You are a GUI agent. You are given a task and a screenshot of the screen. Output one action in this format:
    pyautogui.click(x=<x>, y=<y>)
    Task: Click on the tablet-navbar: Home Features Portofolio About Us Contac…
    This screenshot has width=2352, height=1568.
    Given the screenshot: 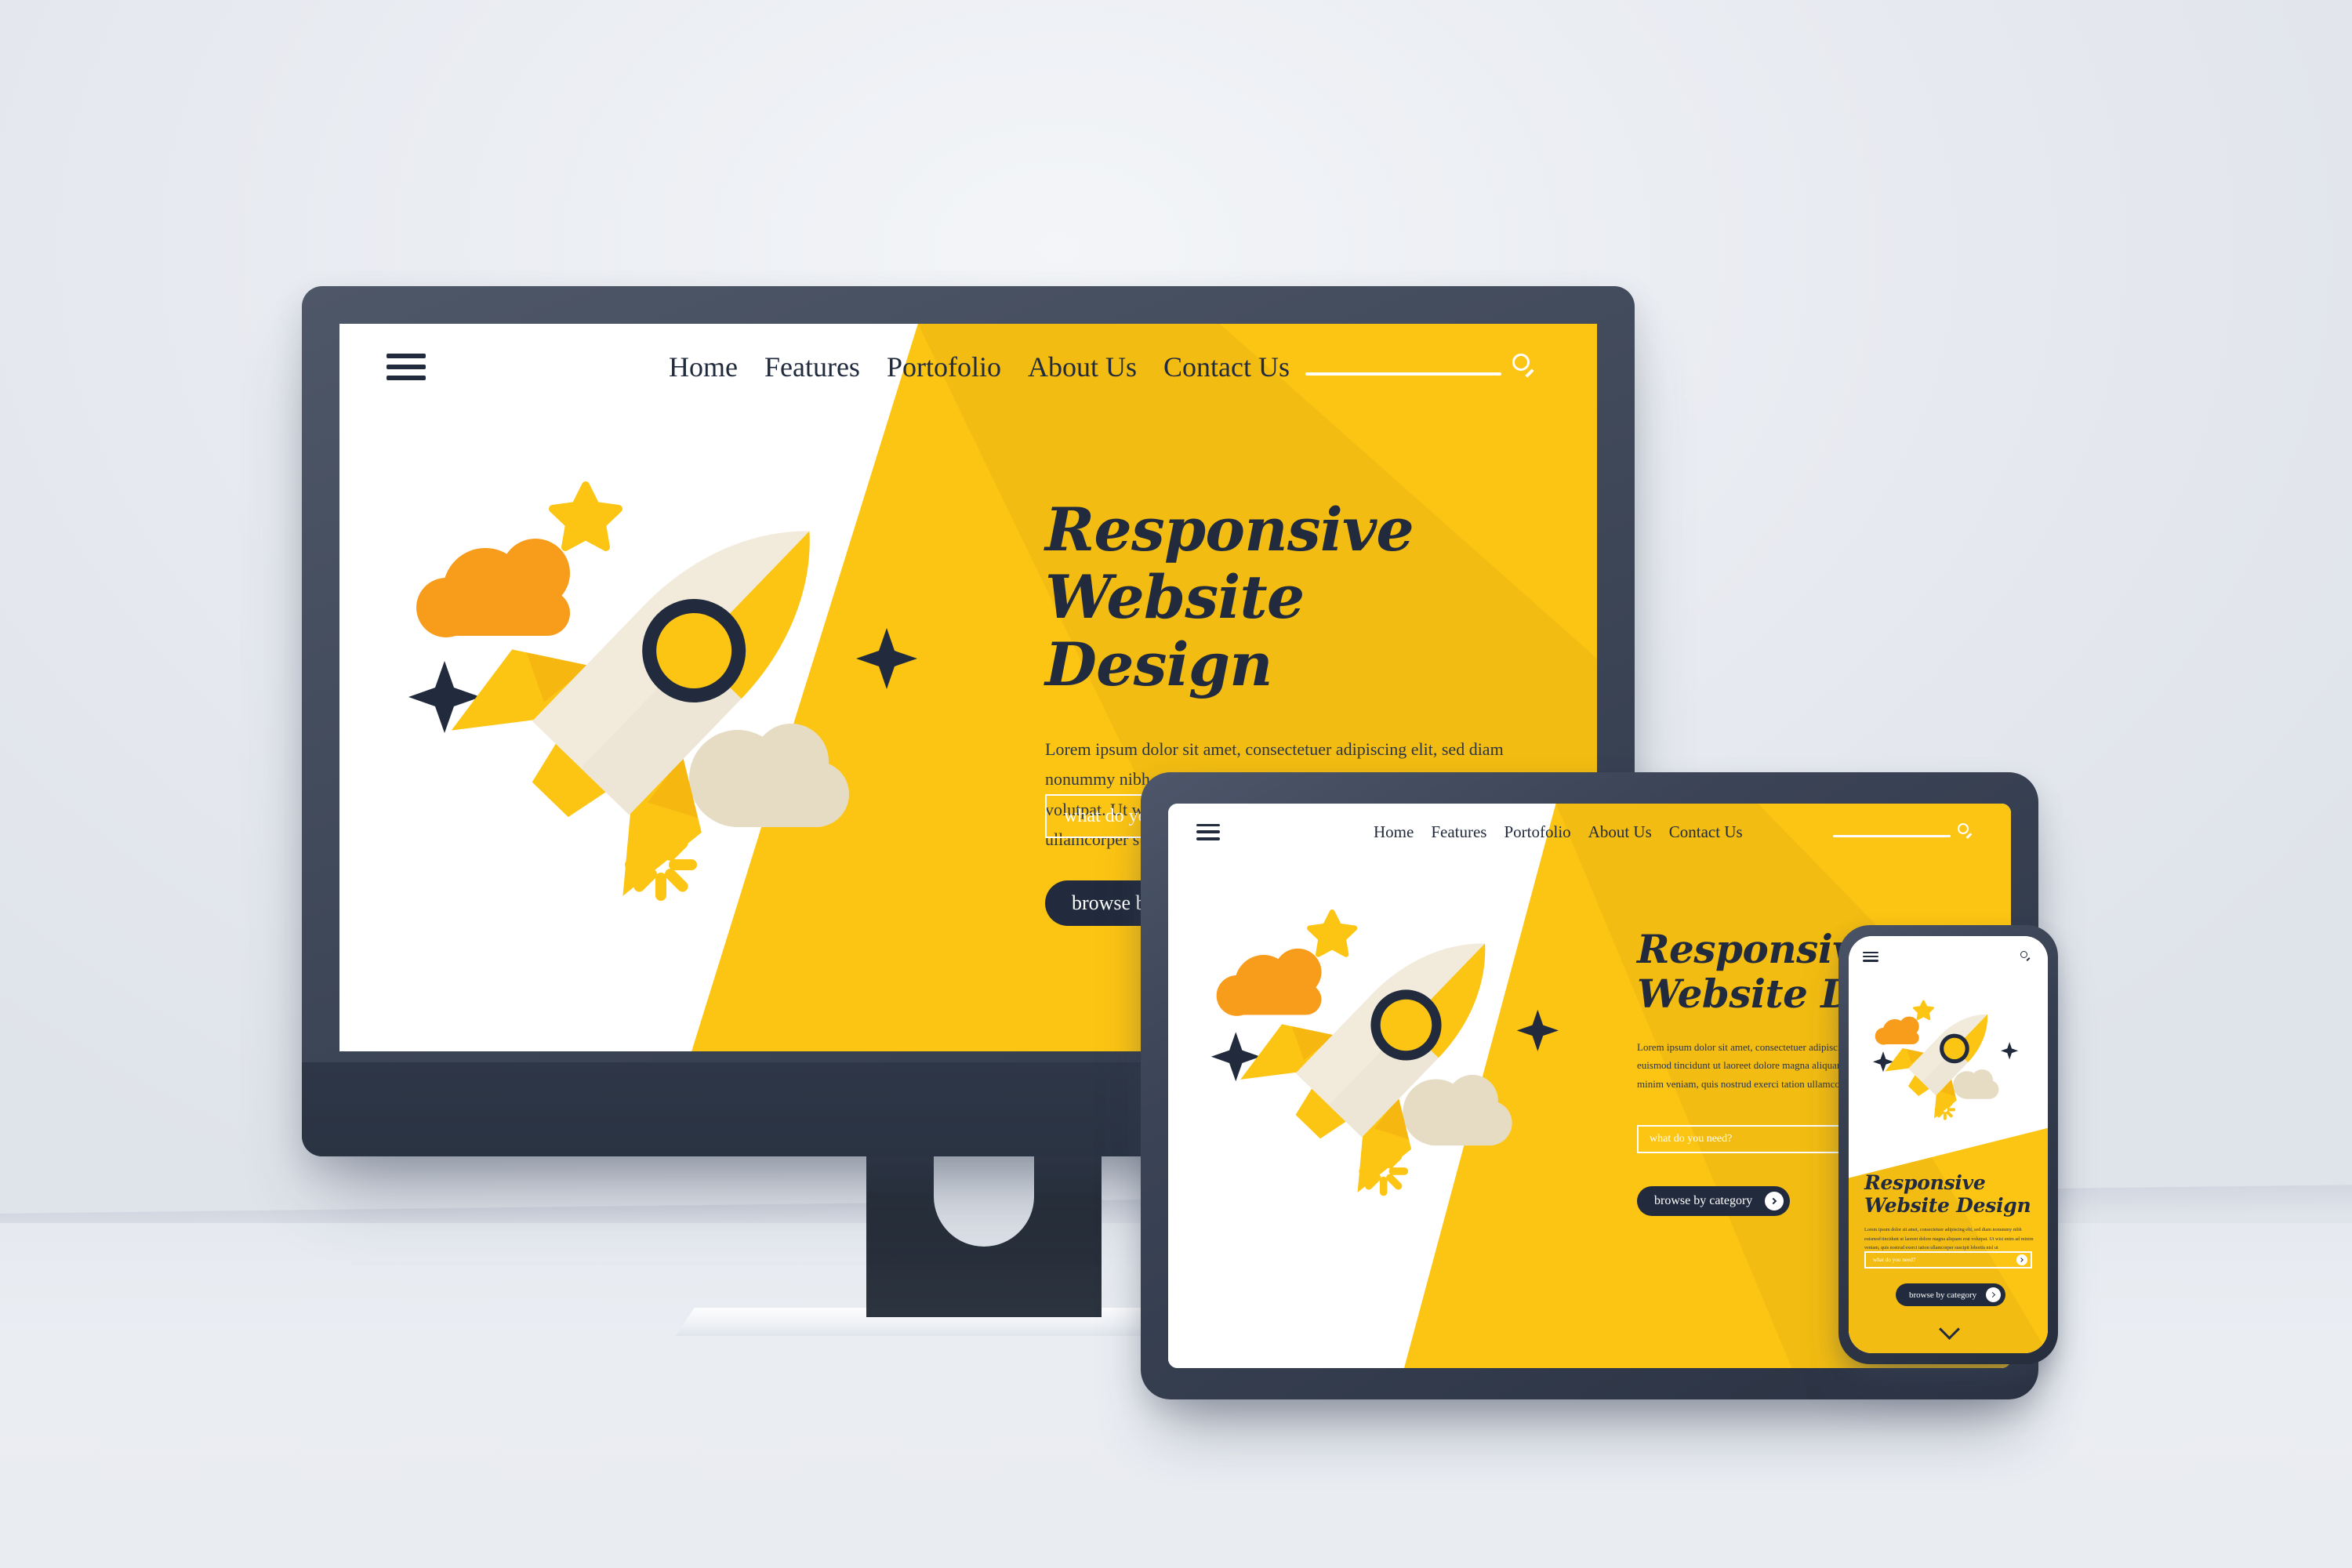 What is the action you would take?
    pyautogui.click(x=1589, y=832)
    